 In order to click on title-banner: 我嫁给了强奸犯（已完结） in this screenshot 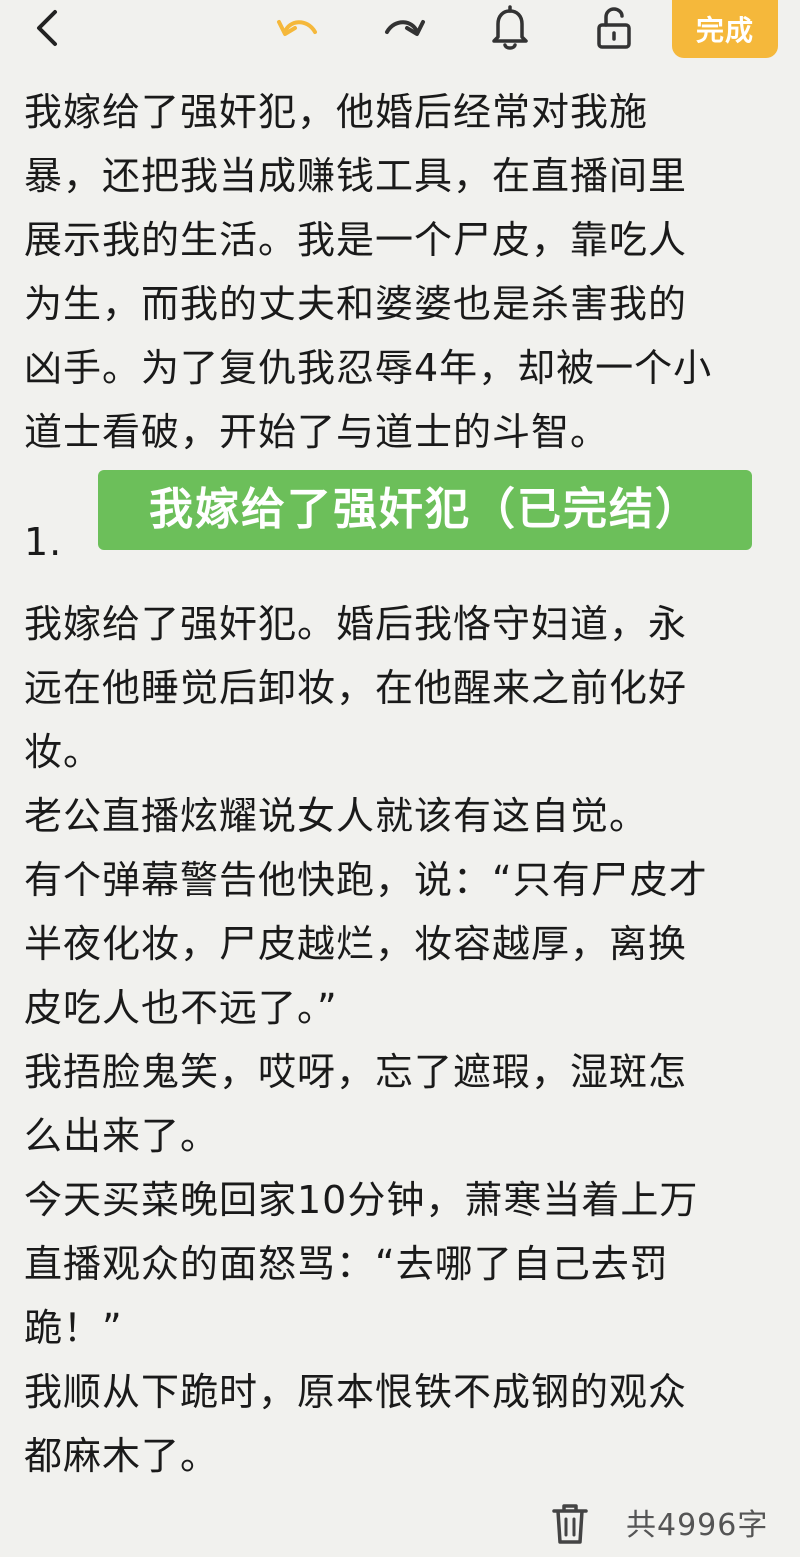, I will do `click(425, 510)`.